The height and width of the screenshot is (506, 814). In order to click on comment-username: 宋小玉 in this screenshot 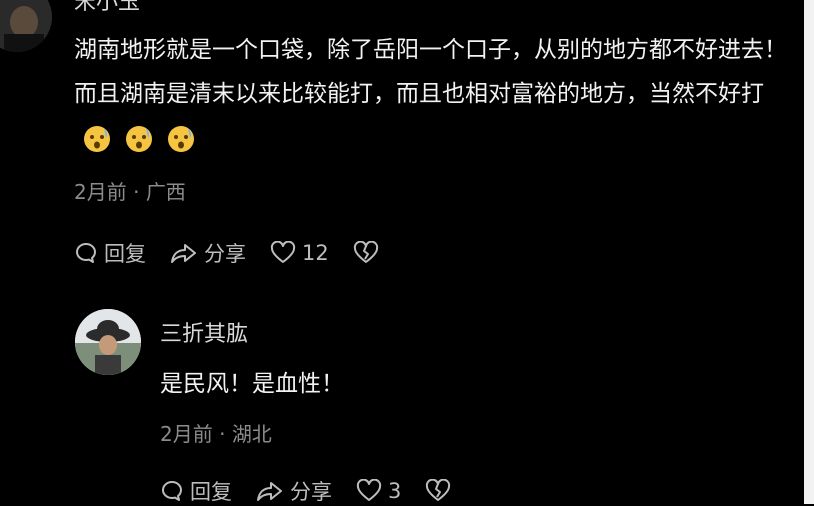, I will do `click(107, 8)`.